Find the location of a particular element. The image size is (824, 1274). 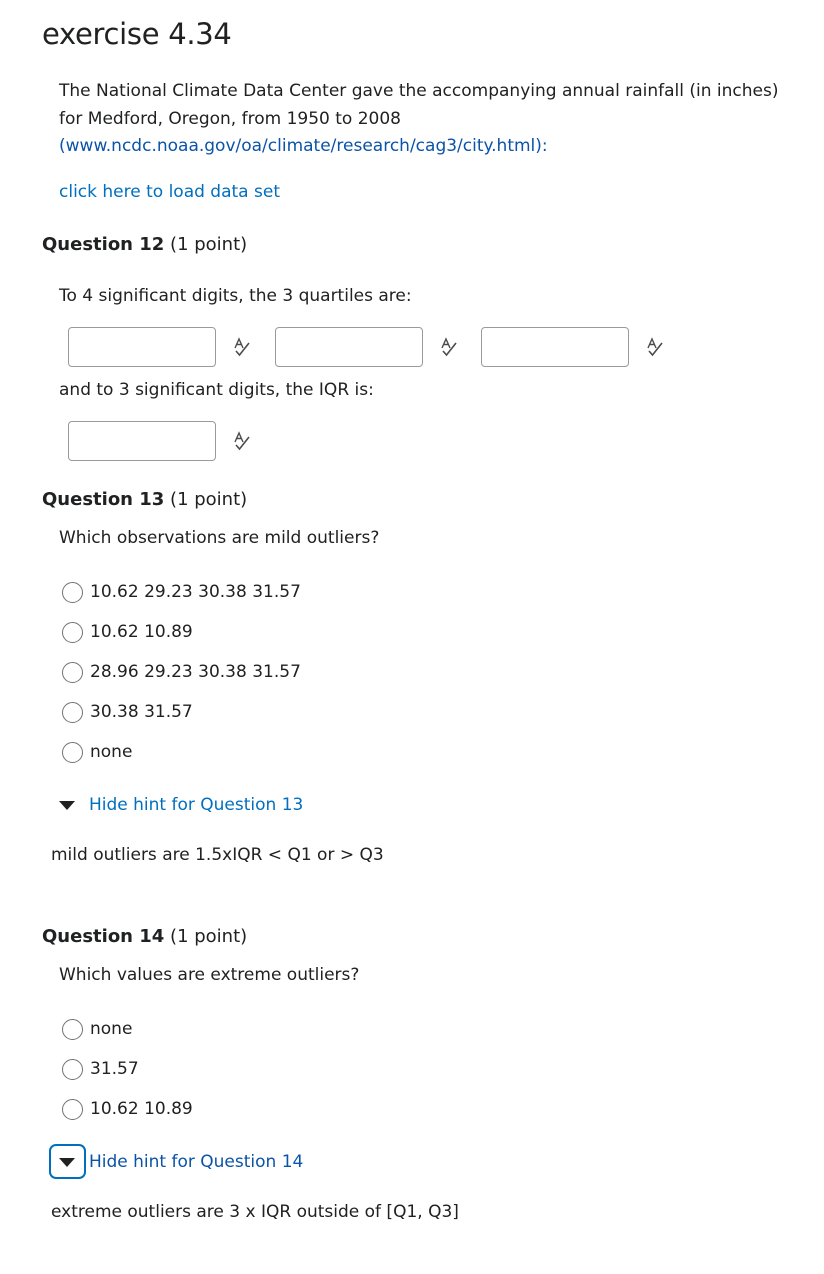

q13-option: 28.96 29.23 30.38 31.57 is located at coordinates (181, 672).